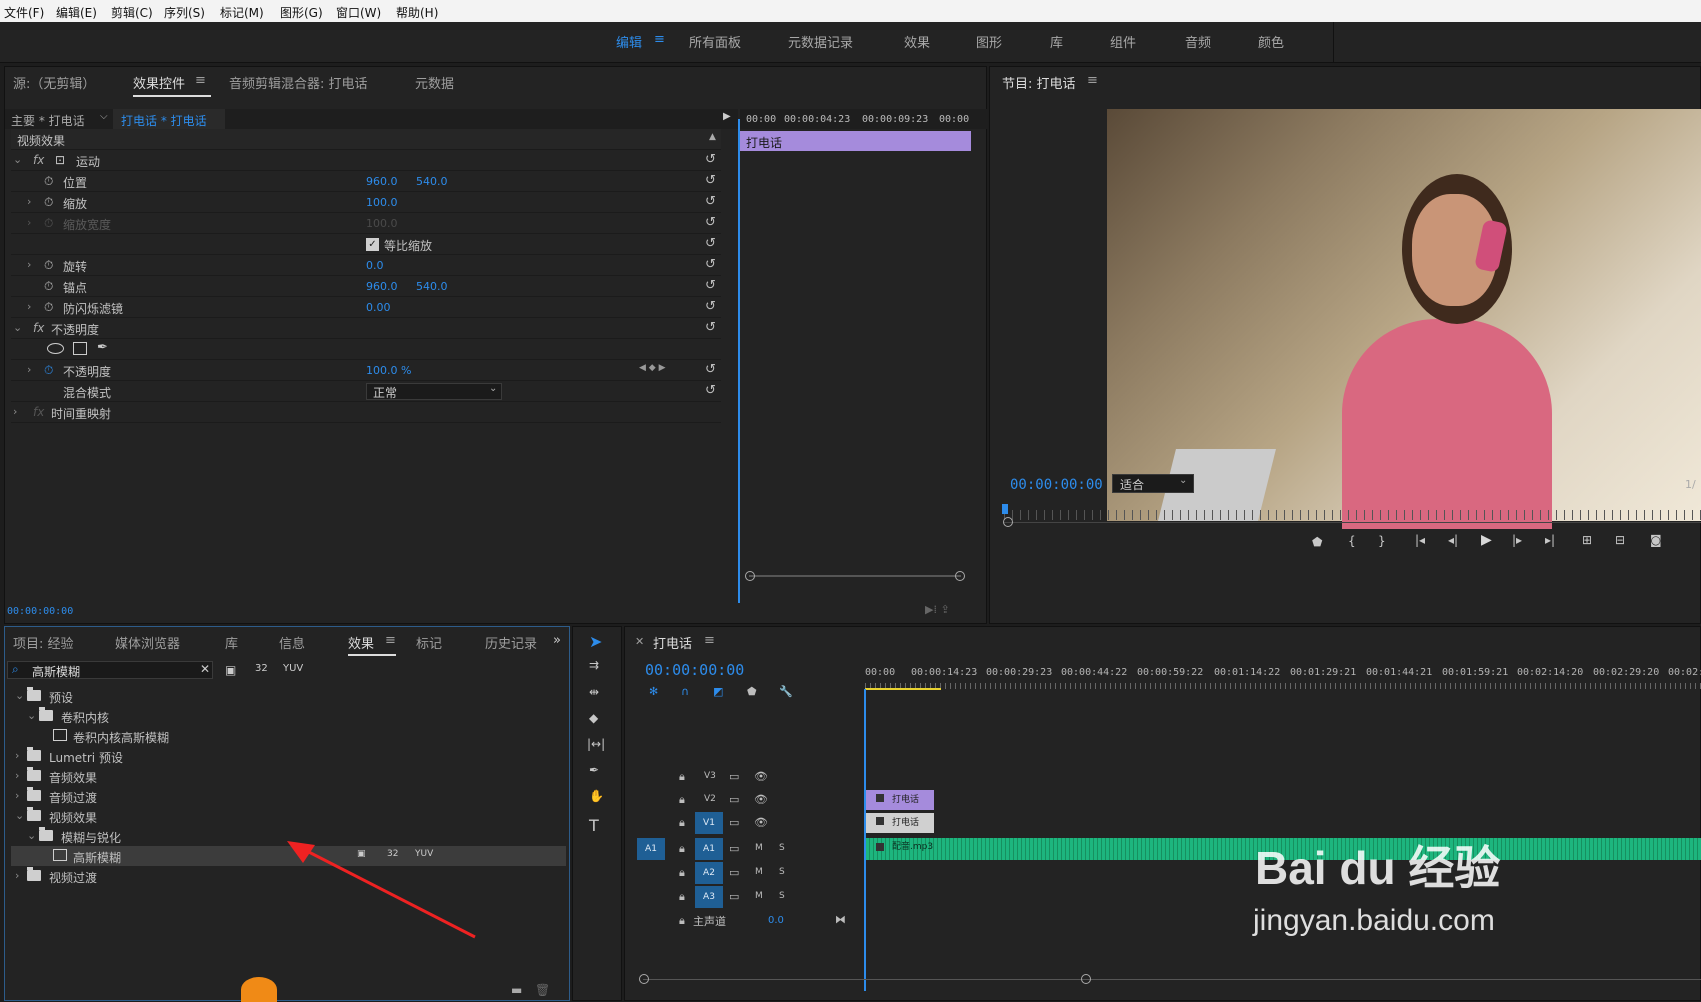 This screenshot has width=1701, height=1002. Describe the element at coordinates (776, 920) in the screenshot. I see `master-volume: 0.0` at that location.